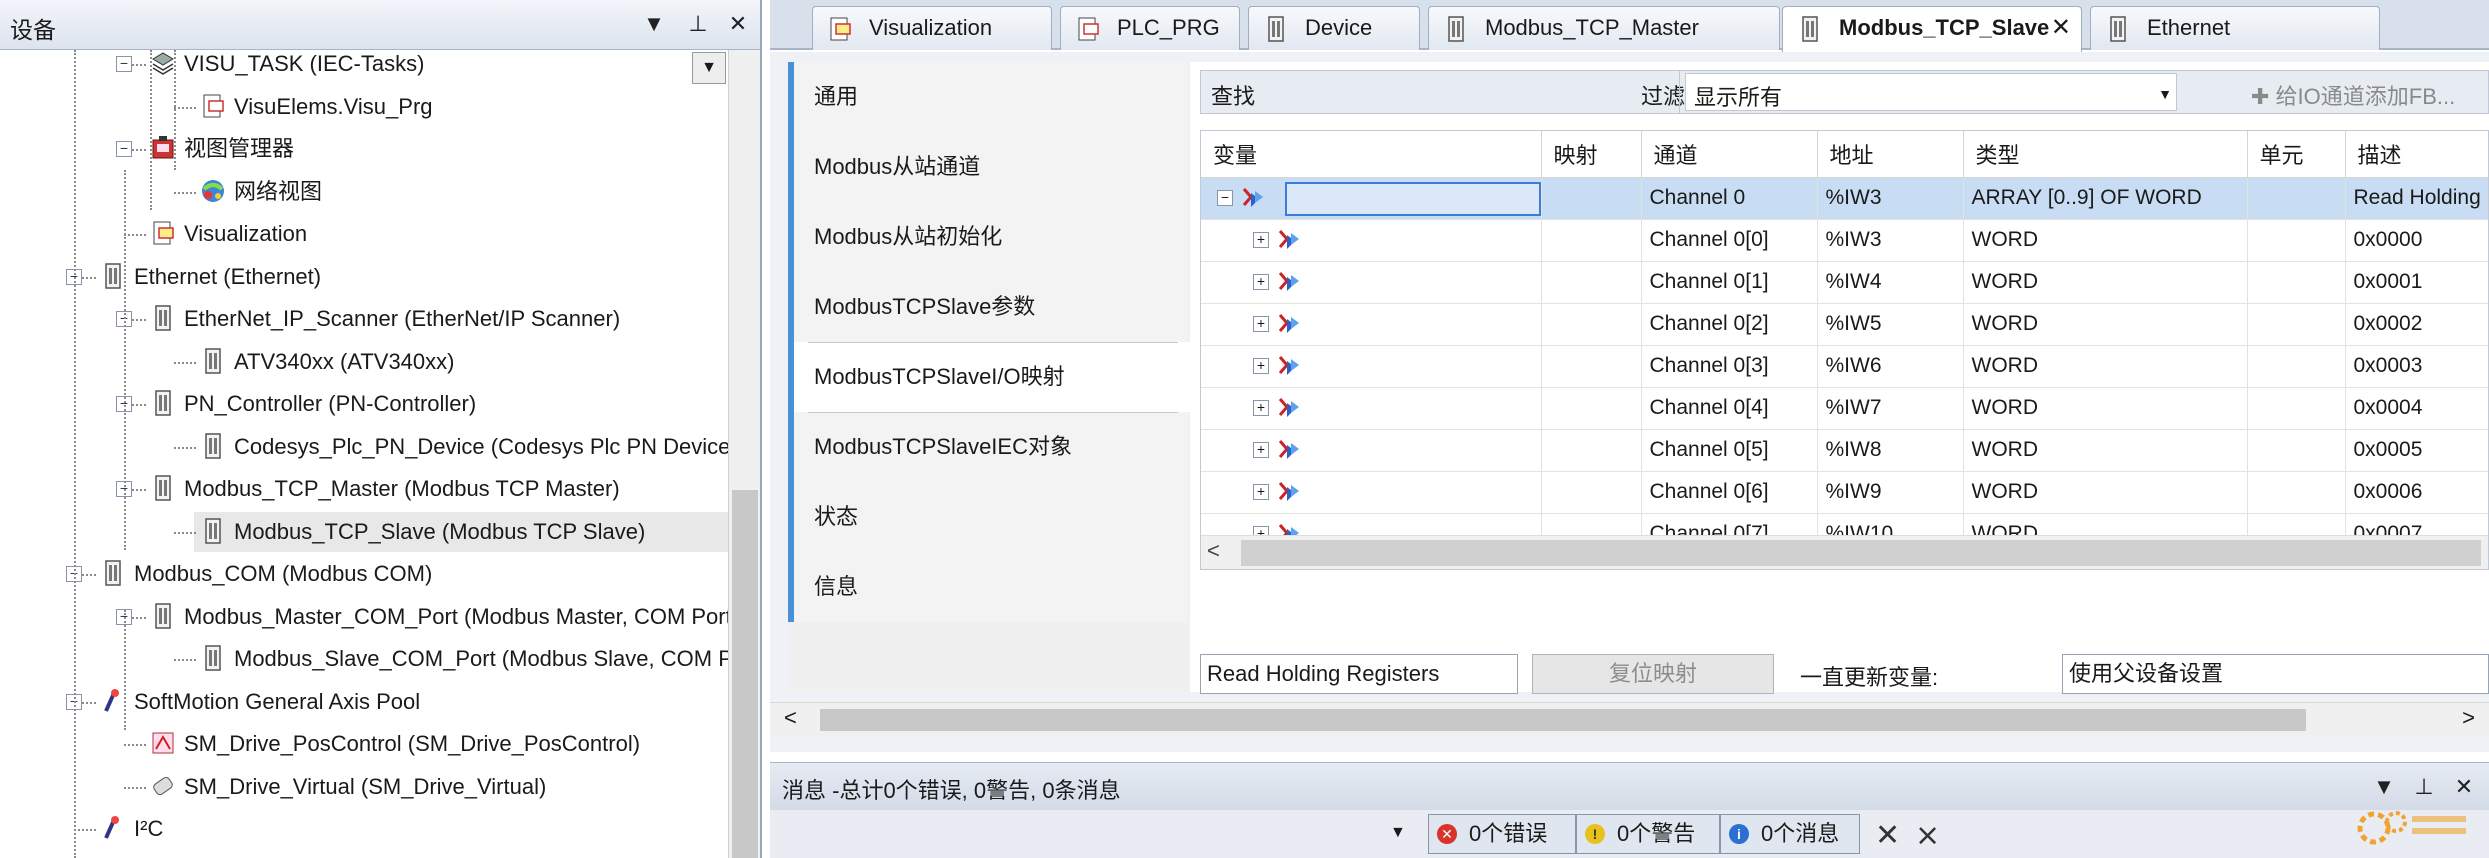 This screenshot has width=2489, height=858. Describe the element at coordinates (1927, 835) in the screenshot. I see `clear-all-icon: ⨯` at that location.